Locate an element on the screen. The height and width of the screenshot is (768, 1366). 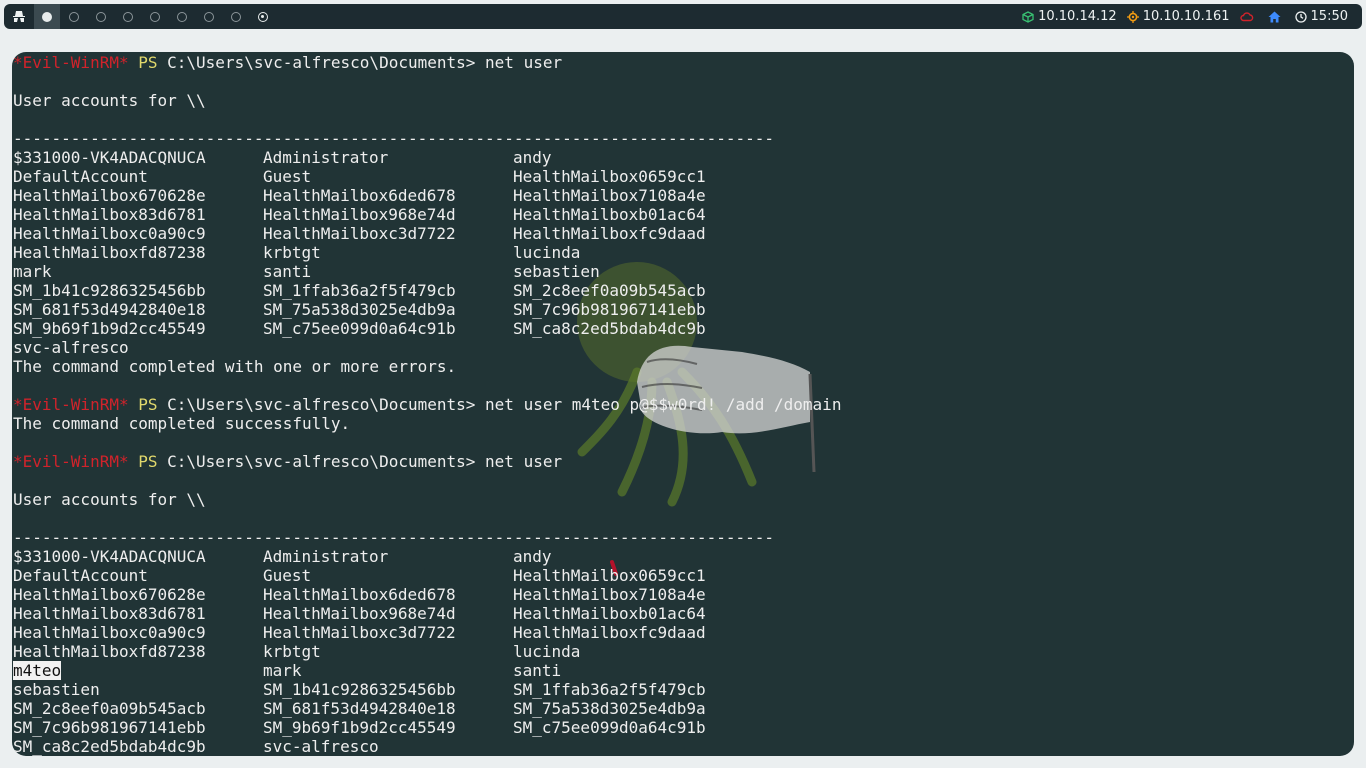
user-account-name: $331000-VK4ADACQNUCA is located at coordinates (109, 556).